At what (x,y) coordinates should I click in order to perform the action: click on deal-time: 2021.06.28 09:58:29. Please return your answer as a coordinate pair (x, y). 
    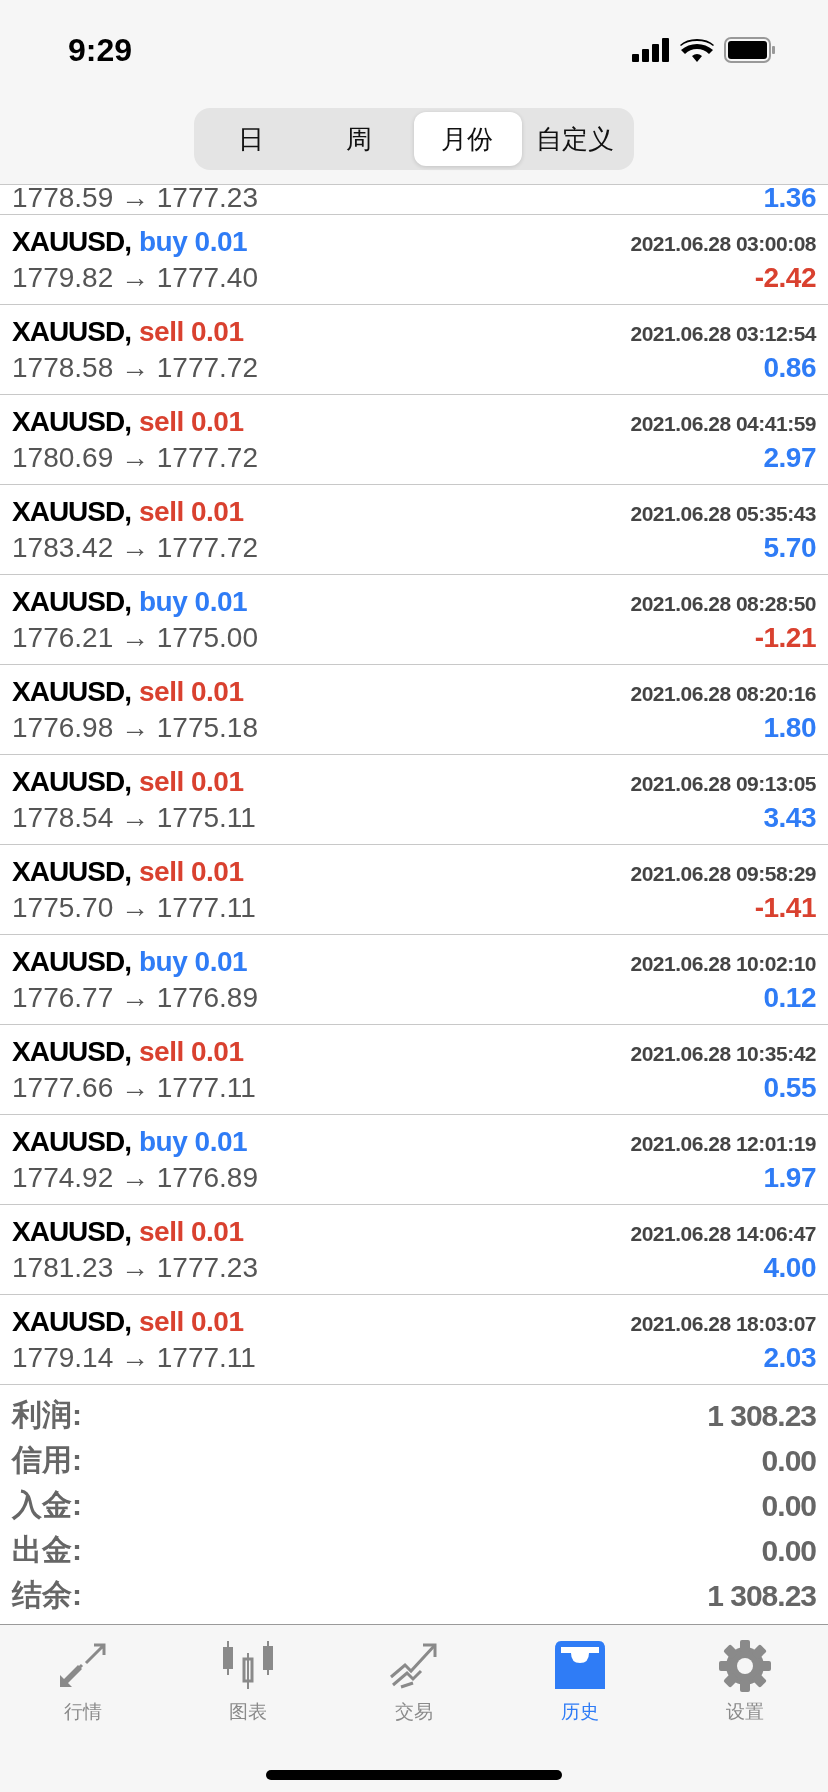
    Looking at the image, I should click on (723, 873).